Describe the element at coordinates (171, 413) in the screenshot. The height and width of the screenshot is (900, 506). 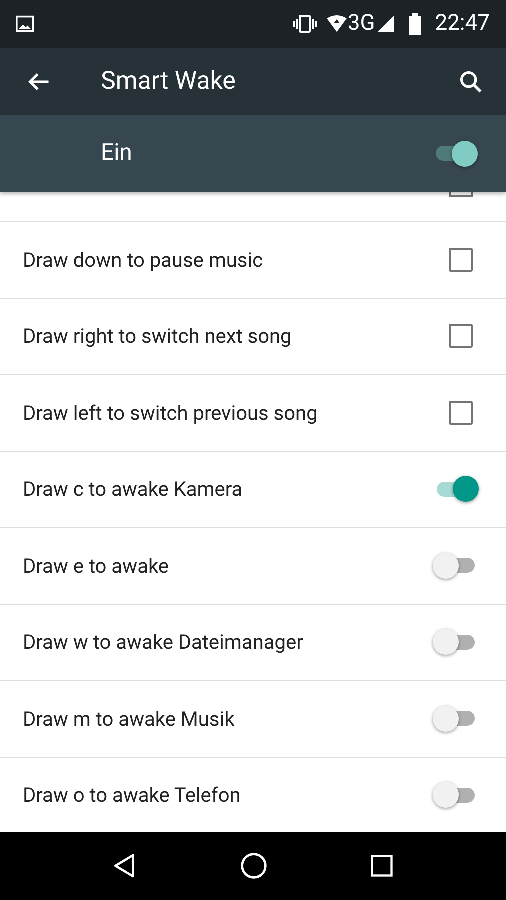
I see `setting-label: Draw left to switch previous song` at that location.